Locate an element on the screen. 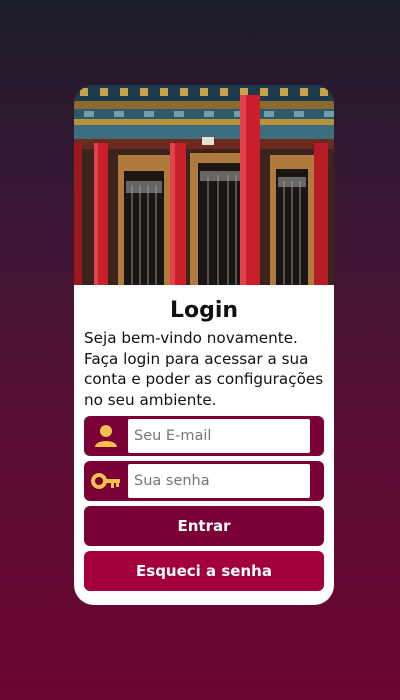 Image resolution: width=400 pixels, height=700 pixels. login-title: Login is located at coordinates (204, 310).